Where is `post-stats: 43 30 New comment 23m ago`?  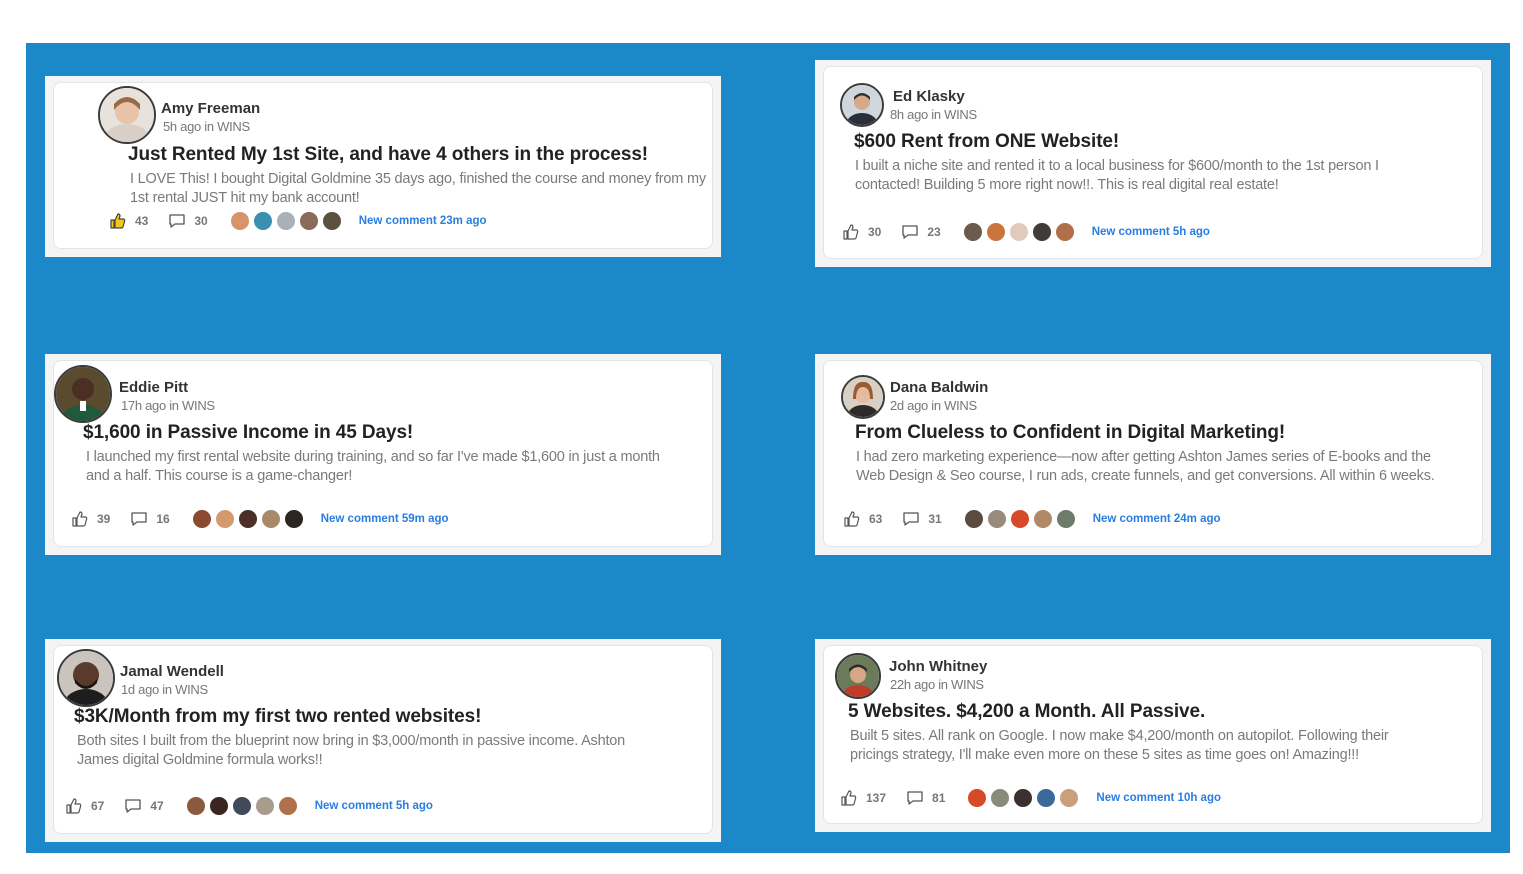 post-stats: 43 30 New comment 23m ago is located at coordinates (298, 221).